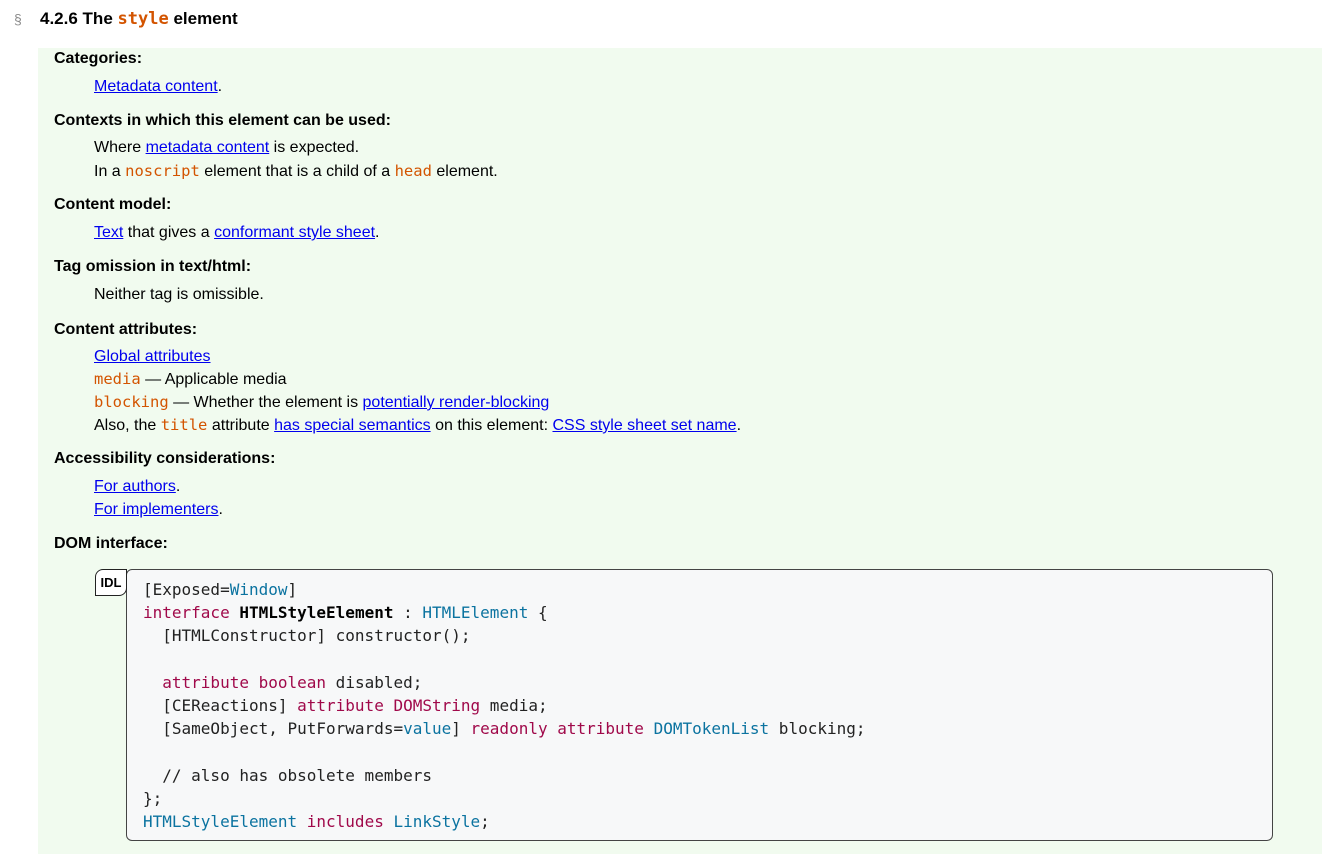  What do you see at coordinates (292, 682) in the screenshot?
I see `idl-boolean-keyword: boolean` at bounding box center [292, 682].